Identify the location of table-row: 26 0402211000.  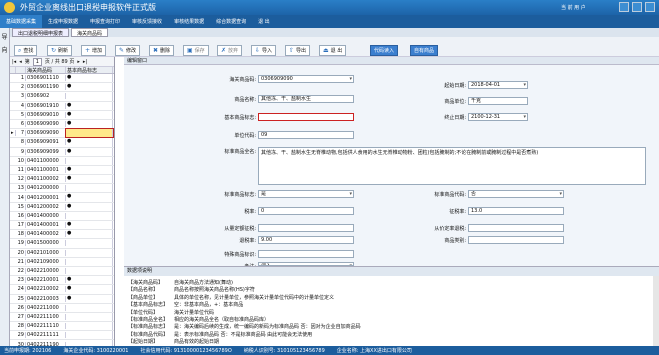
(62, 308).